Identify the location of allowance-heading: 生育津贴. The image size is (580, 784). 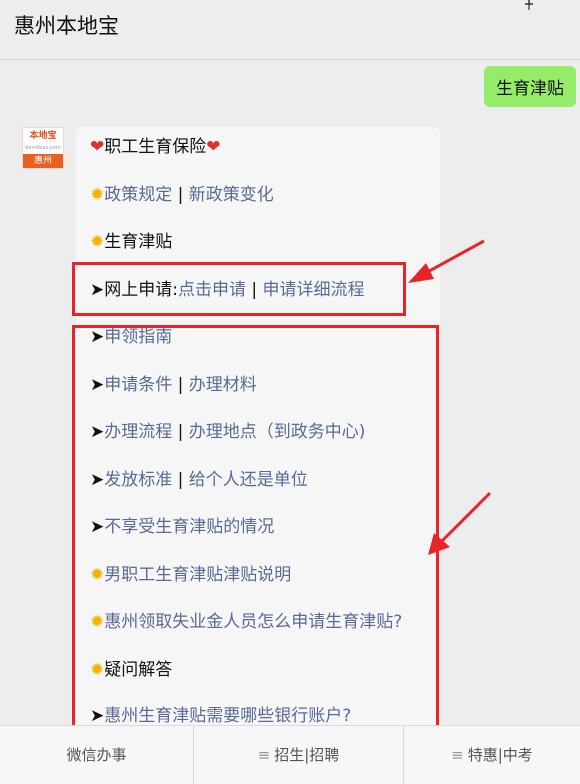
(138, 242).